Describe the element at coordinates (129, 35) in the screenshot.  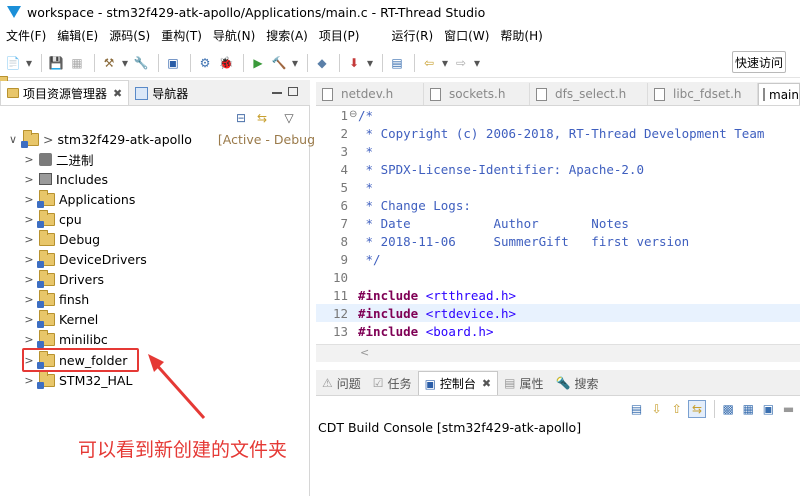
I see `menu-source: 源码(S)` at that location.